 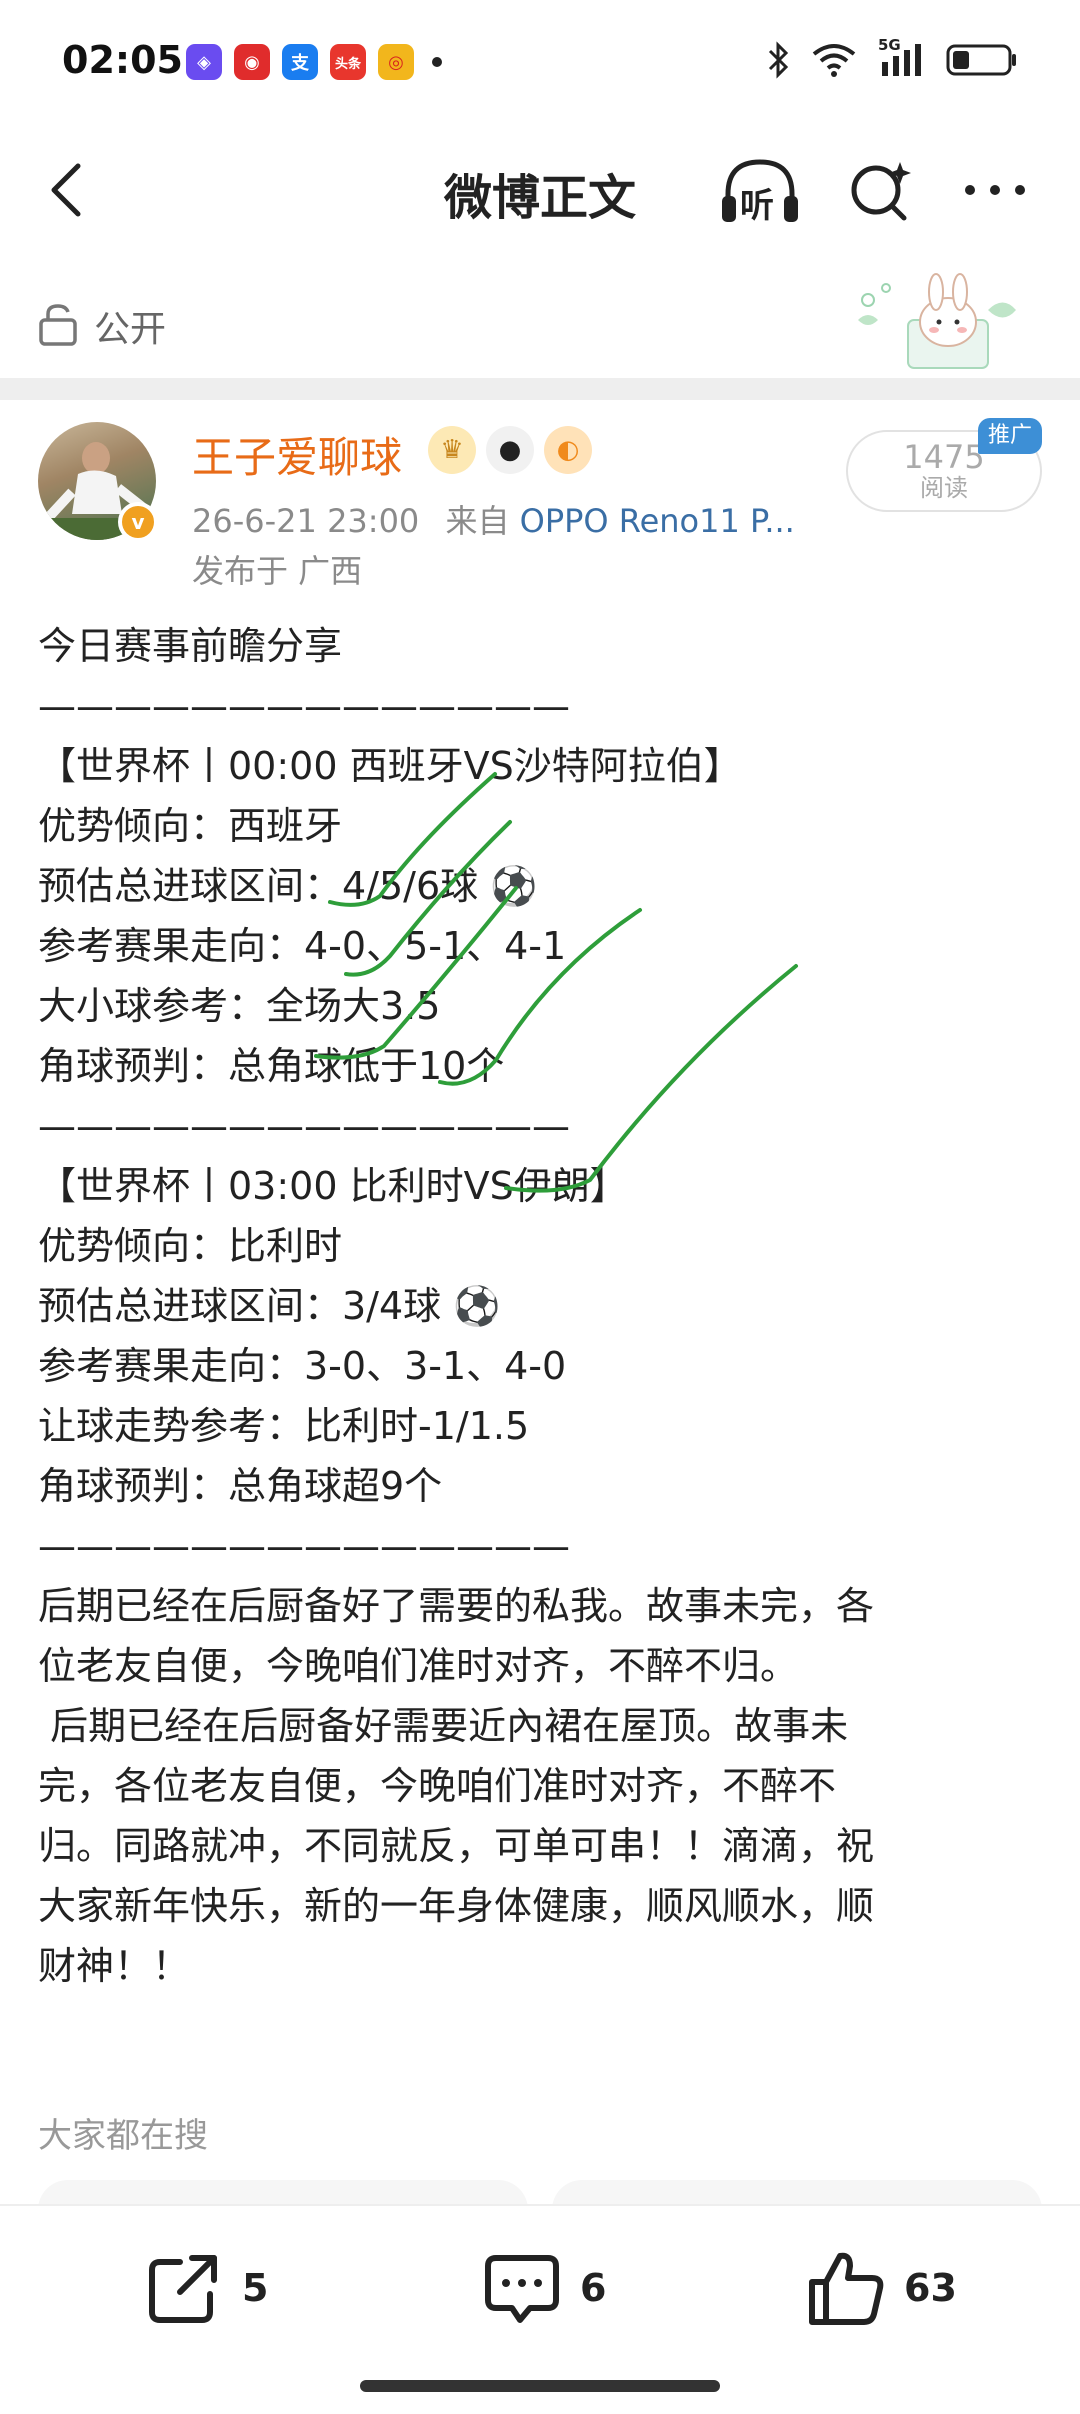 I want to click on action-bar: 5 6 63, so click(x=540, y=2309).